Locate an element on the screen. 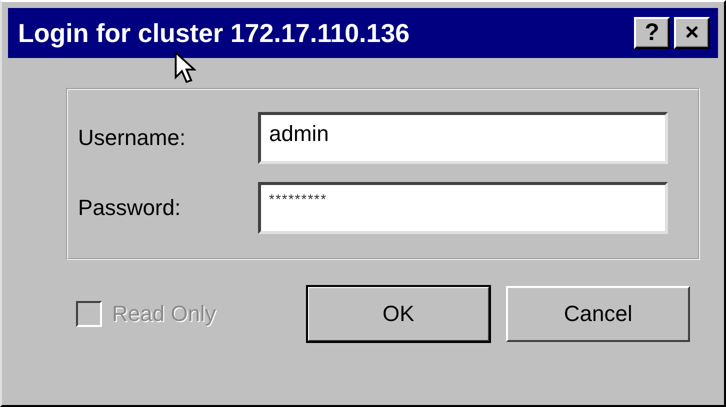  help-button: ? is located at coordinates (652, 33).